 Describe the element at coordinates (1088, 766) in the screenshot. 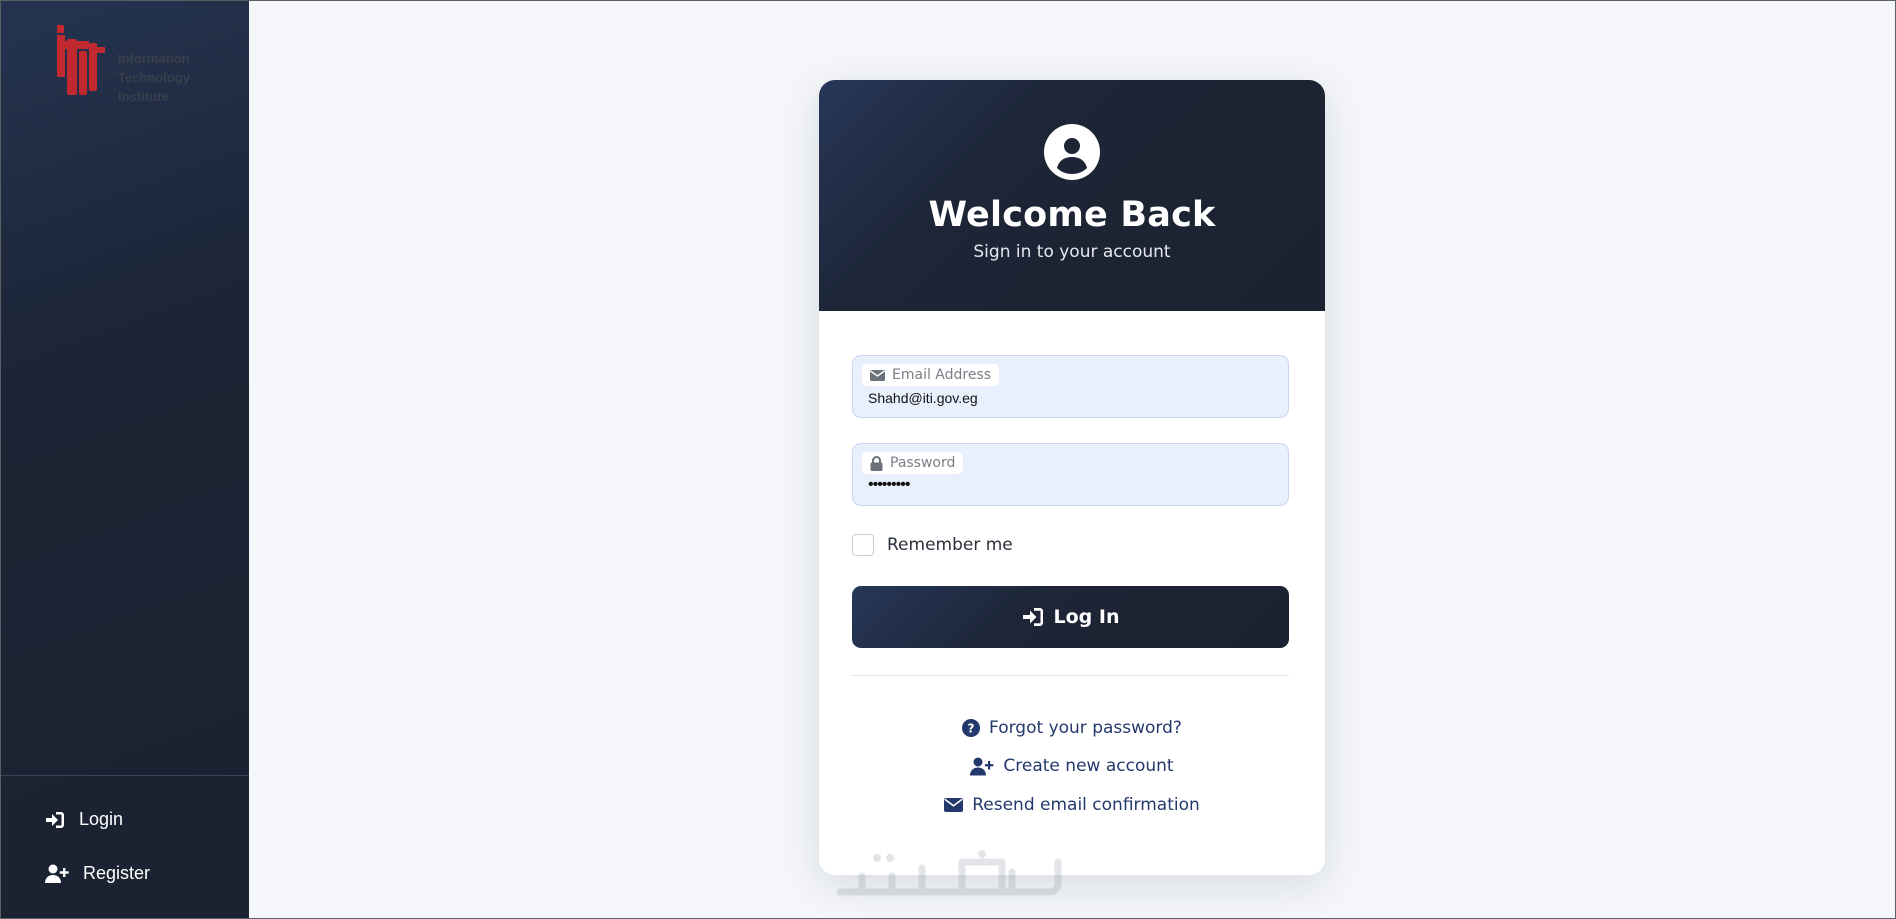

I see `create-account-label: Create new account` at that location.